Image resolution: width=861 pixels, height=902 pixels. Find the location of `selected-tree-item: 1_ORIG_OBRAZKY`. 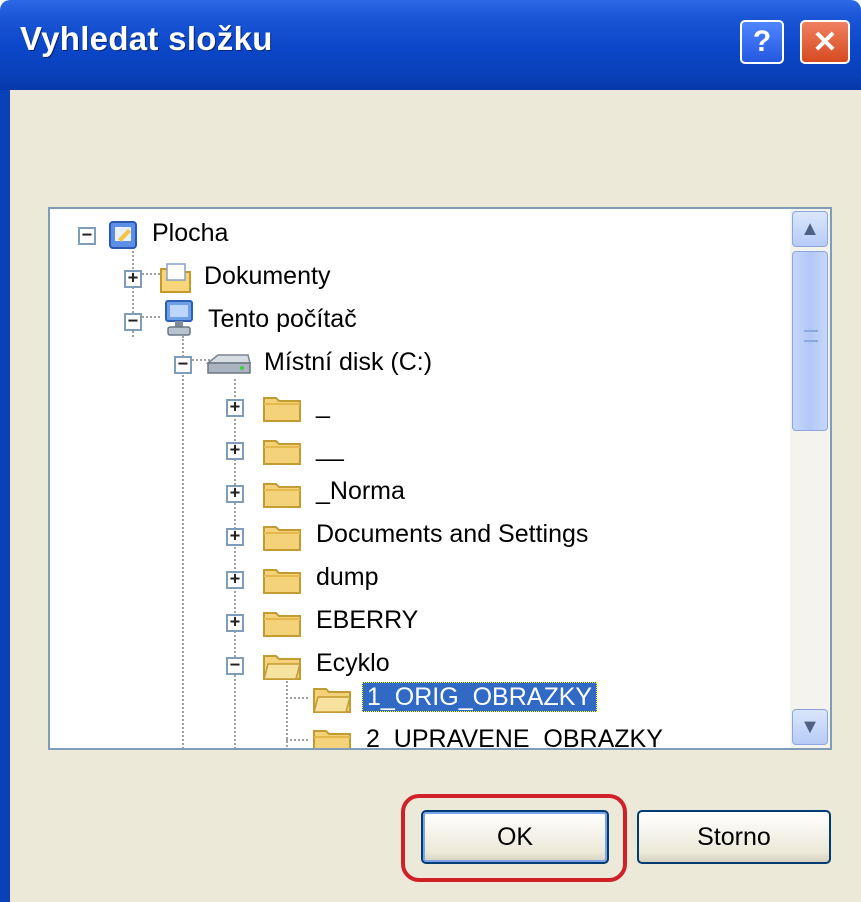

selected-tree-item: 1_ORIG_OBRAZKY is located at coordinates (480, 697).